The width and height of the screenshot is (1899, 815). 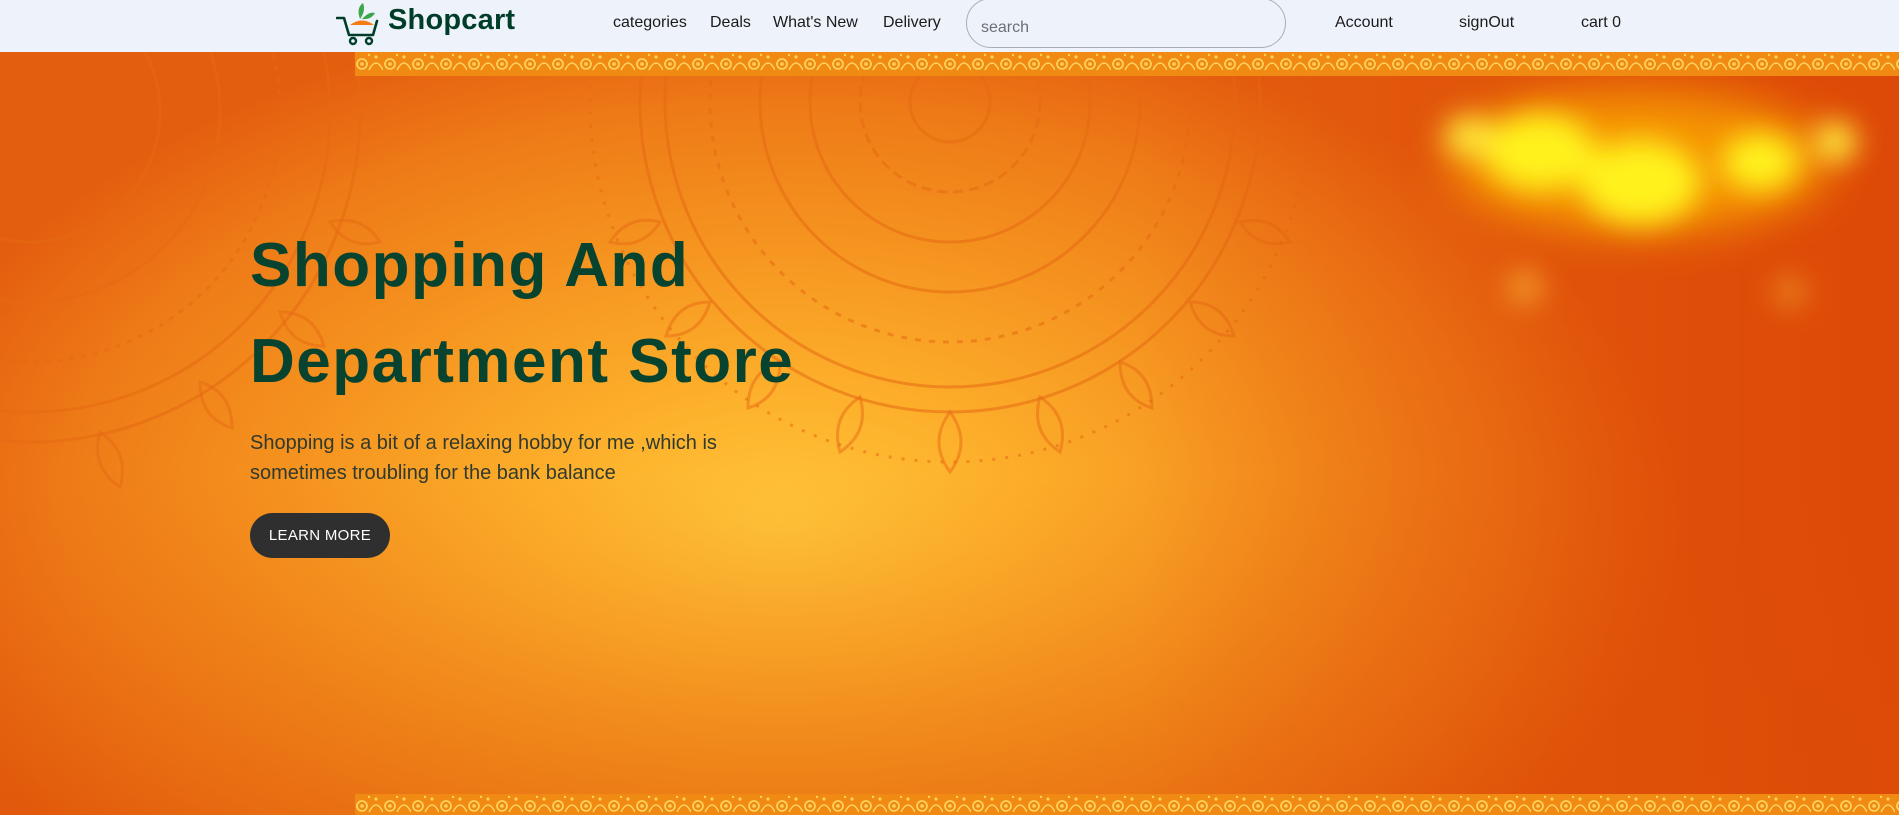 I want to click on cart-icon, so click(x=357, y=24).